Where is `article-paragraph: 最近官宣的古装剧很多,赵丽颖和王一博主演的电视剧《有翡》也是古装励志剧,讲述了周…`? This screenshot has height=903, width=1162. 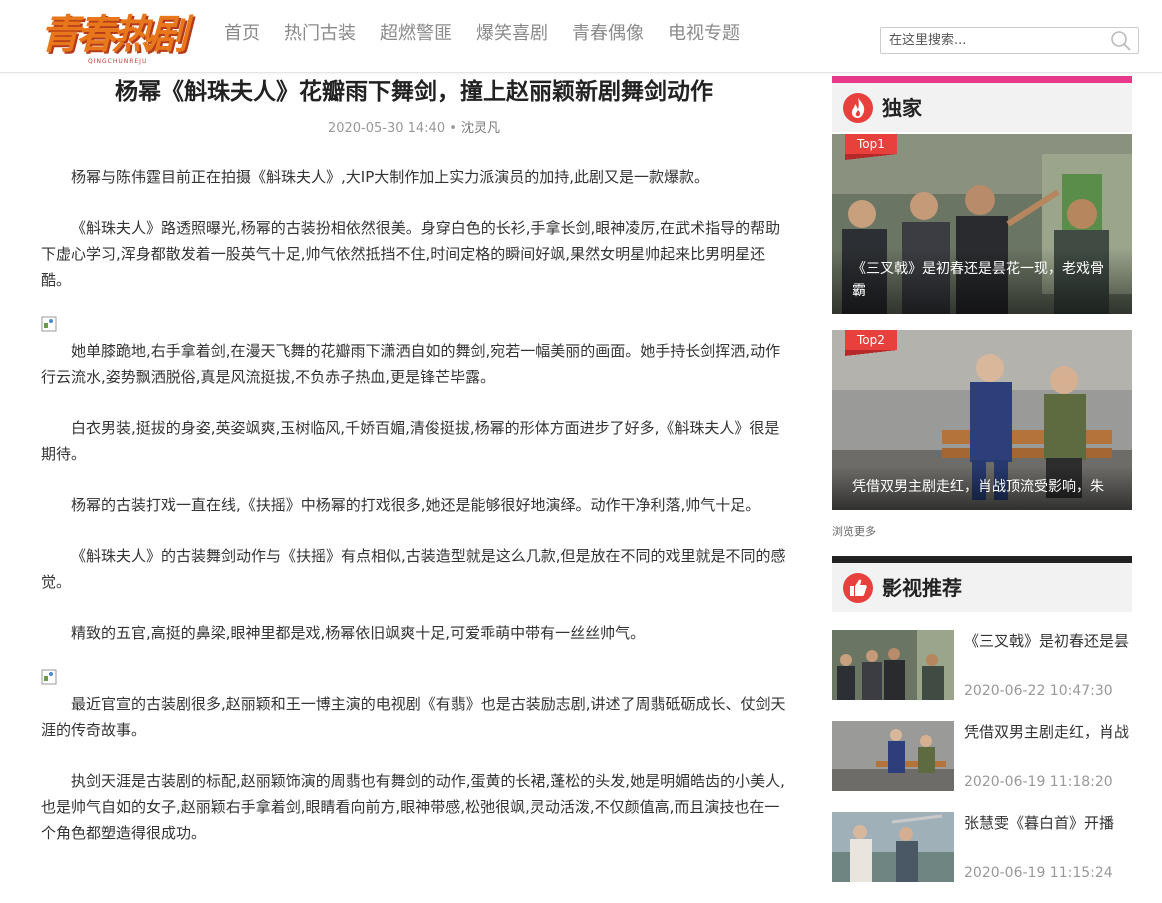 article-paragraph: 最近官宣的古装剧很多,赵丽颖和王一博主演的电视剧《有翡》也是古装励志剧,讲述了周… is located at coordinates (413, 717).